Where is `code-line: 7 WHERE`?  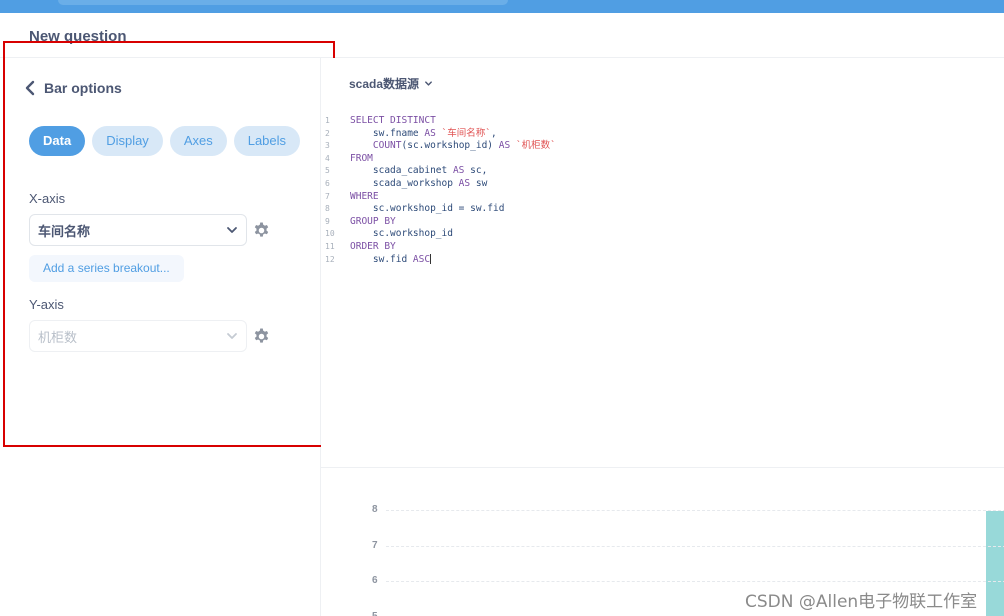
code-line: 7 WHERE is located at coordinates (440, 197).